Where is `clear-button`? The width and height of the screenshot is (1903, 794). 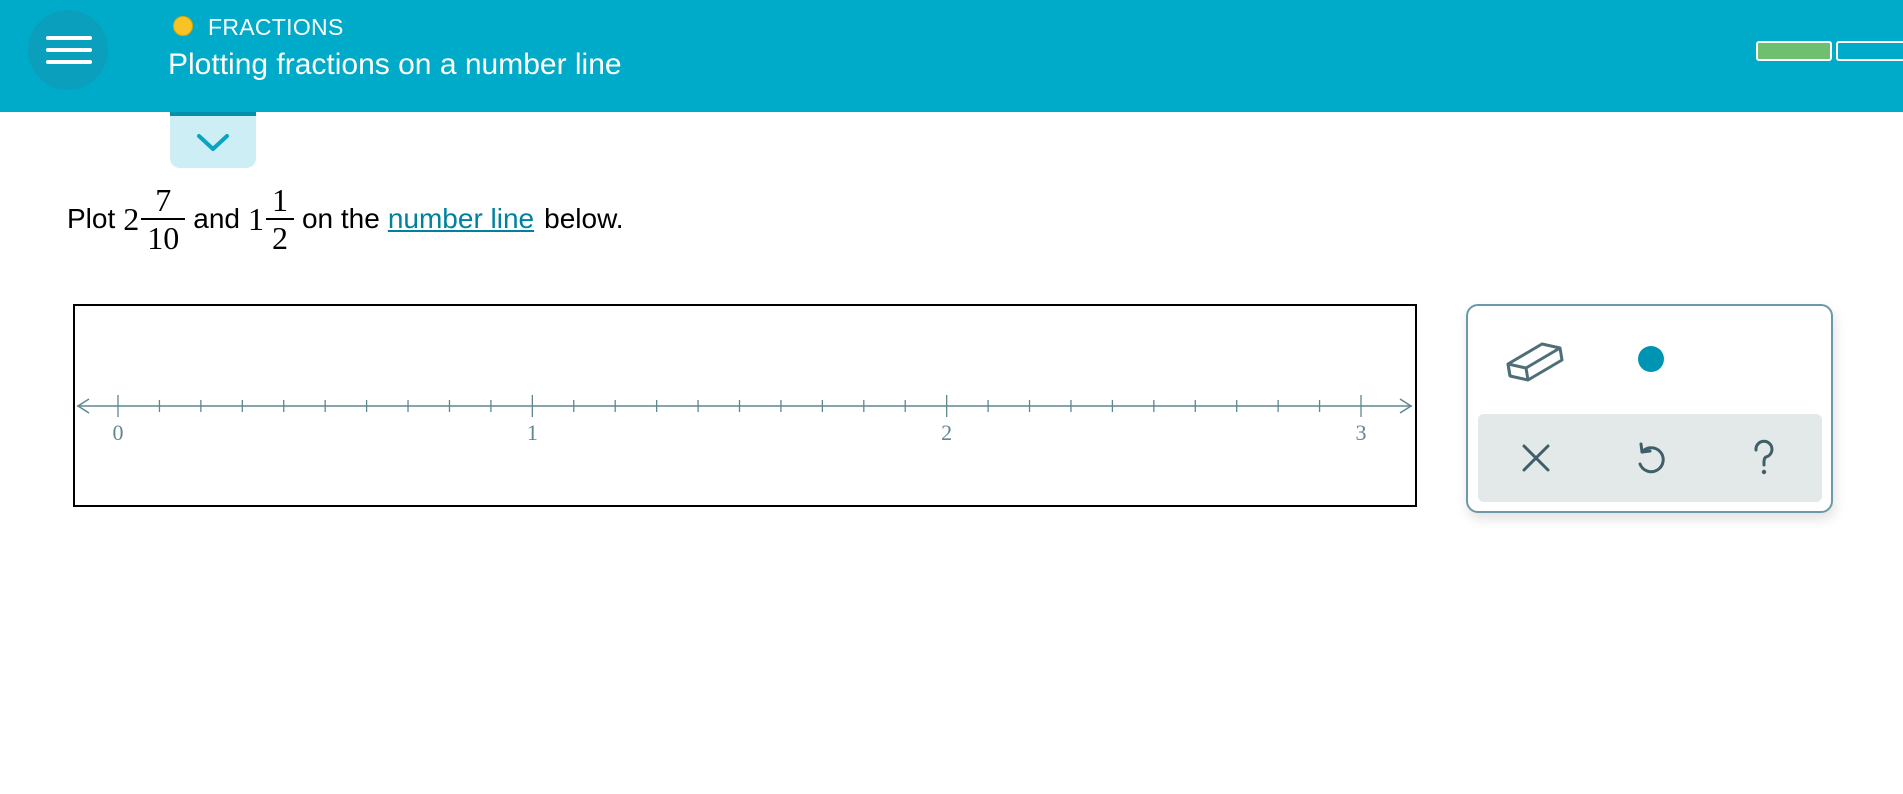
clear-button is located at coordinates (1536, 458).